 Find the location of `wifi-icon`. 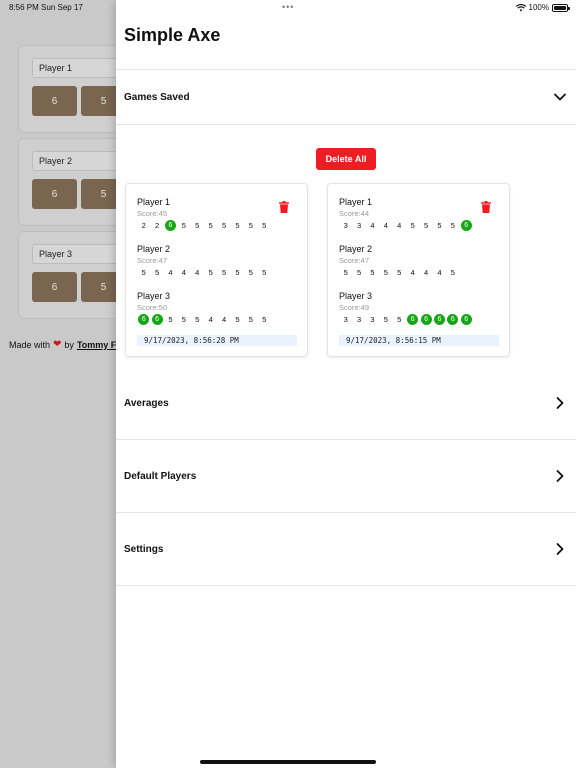

wifi-icon is located at coordinates (520, 7).